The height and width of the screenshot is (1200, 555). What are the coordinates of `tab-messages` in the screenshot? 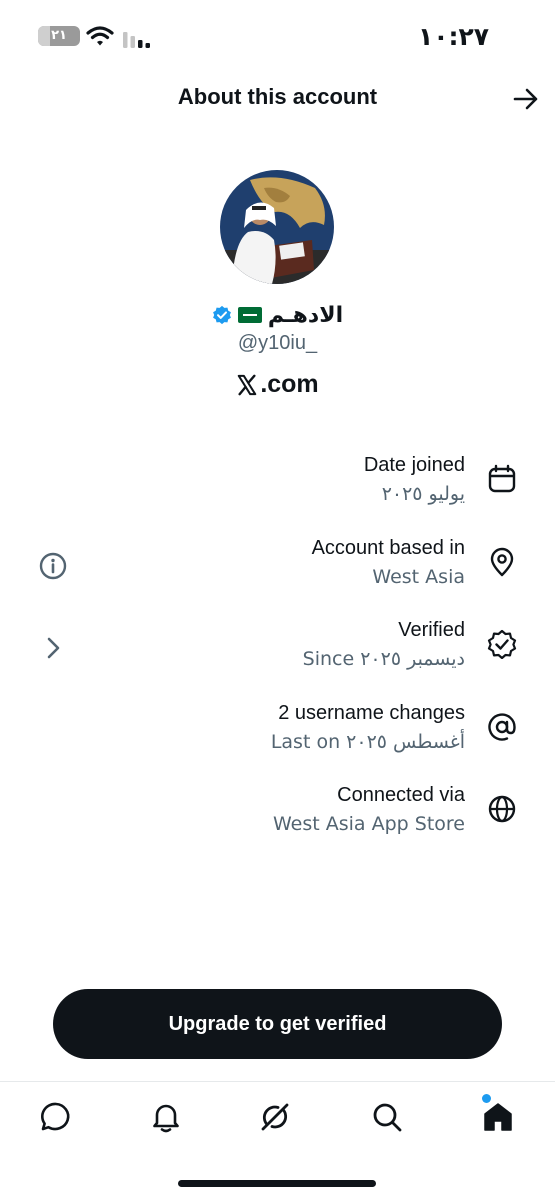 It's located at (56, 1117).